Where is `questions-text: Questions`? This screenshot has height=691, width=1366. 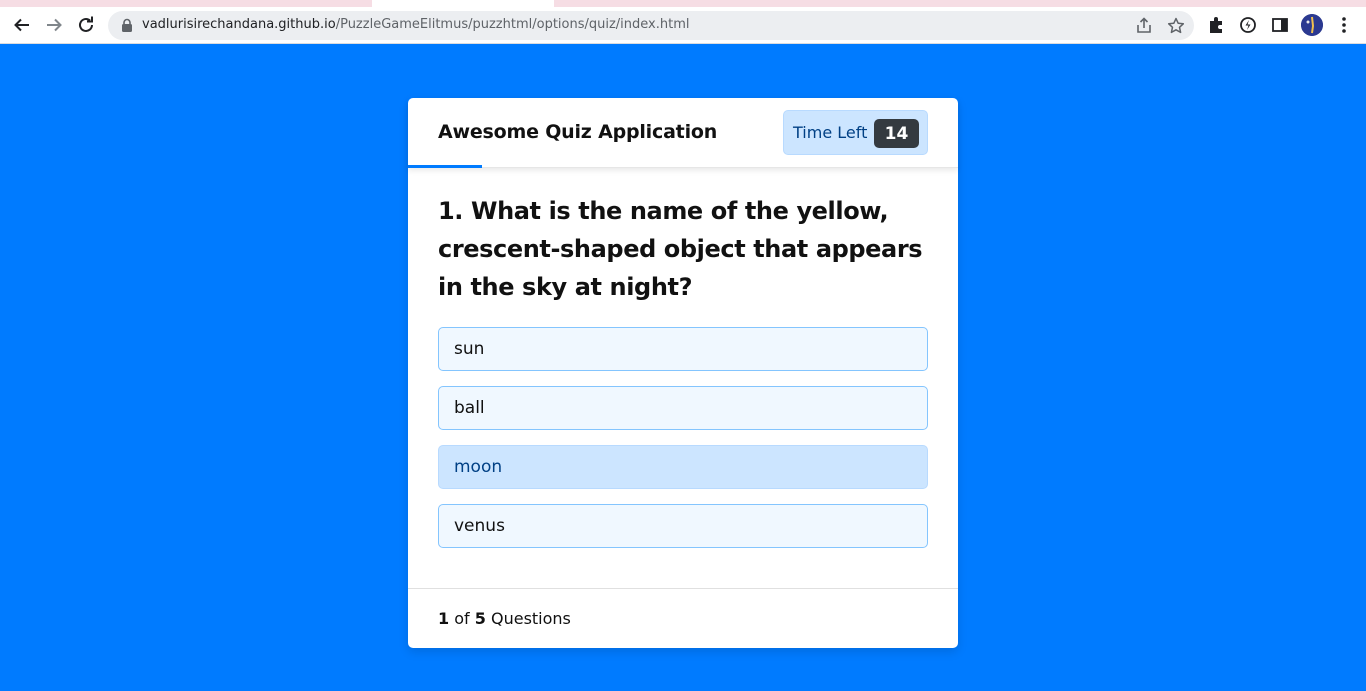
questions-text: Questions is located at coordinates (530, 618).